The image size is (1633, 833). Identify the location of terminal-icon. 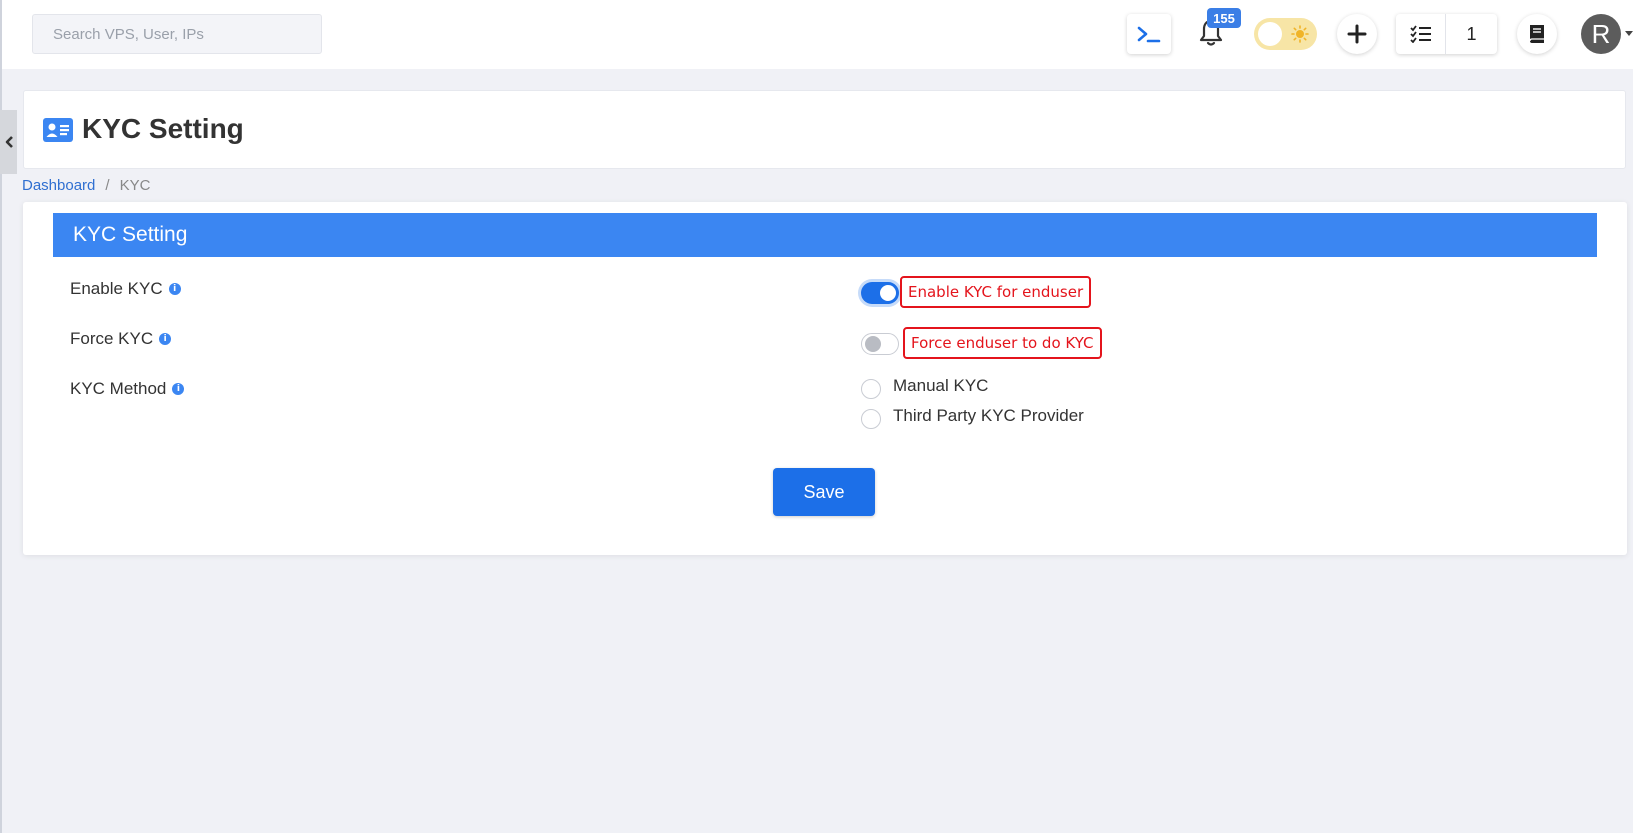
(1149, 34).